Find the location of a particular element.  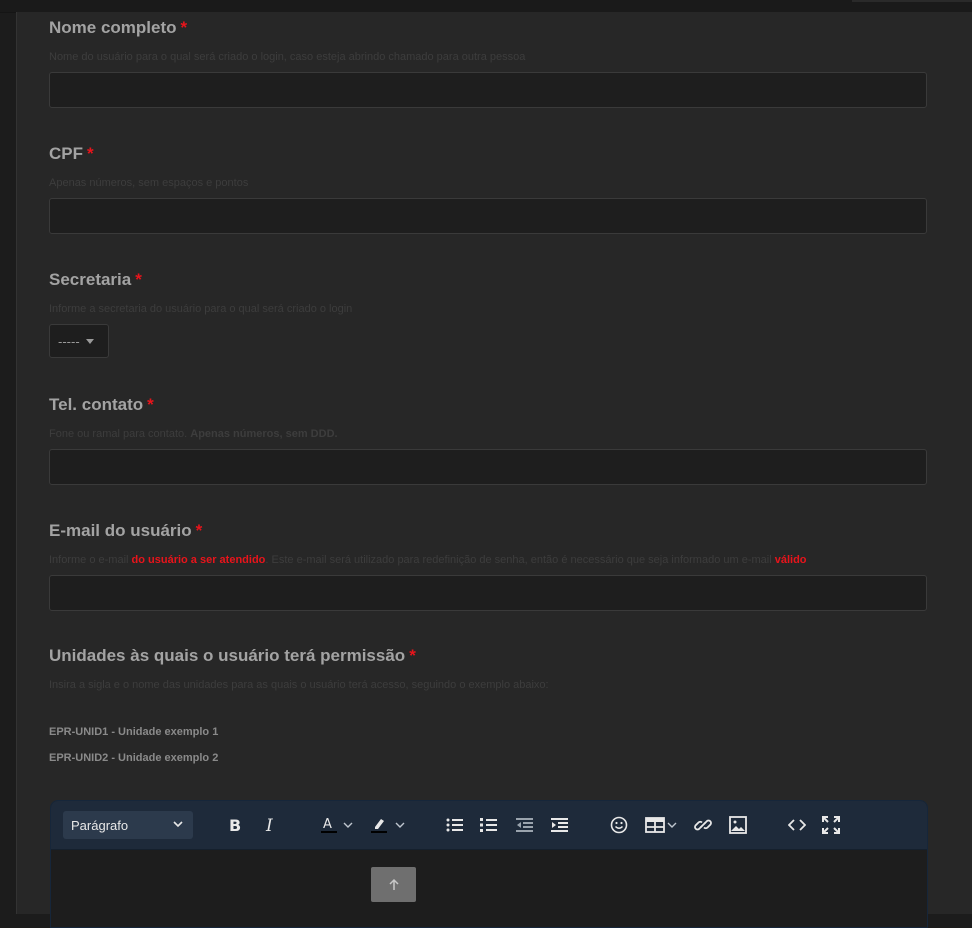

tel-contato-input is located at coordinates (488, 467).